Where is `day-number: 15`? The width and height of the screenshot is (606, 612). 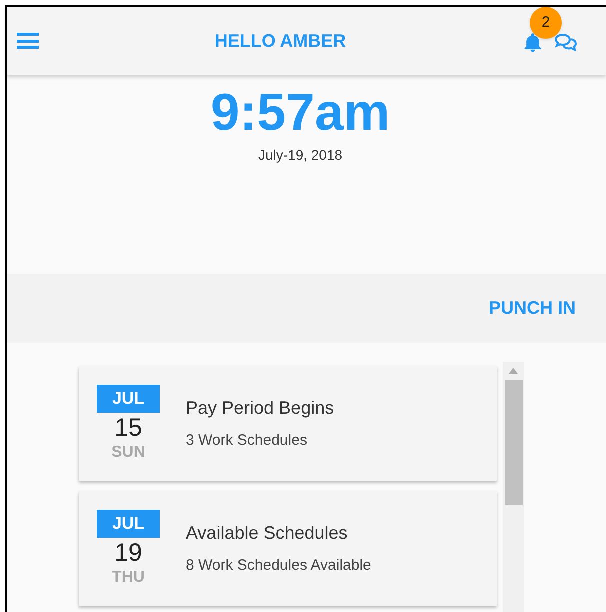 day-number: 15 is located at coordinates (128, 427).